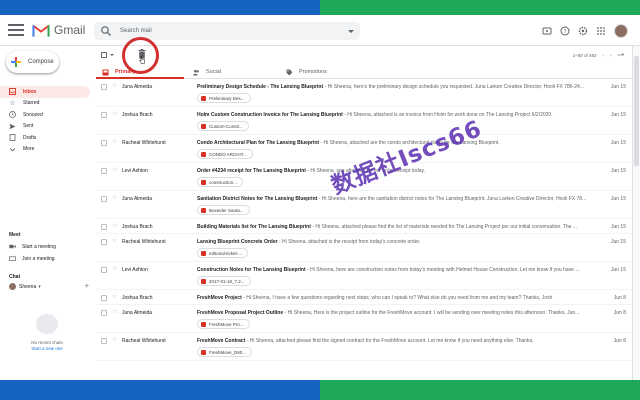 Image resolution: width=640 pixels, height=400 pixels. Describe the element at coordinates (47, 342) in the screenshot. I see `no-chats-text: No recent chats` at that location.